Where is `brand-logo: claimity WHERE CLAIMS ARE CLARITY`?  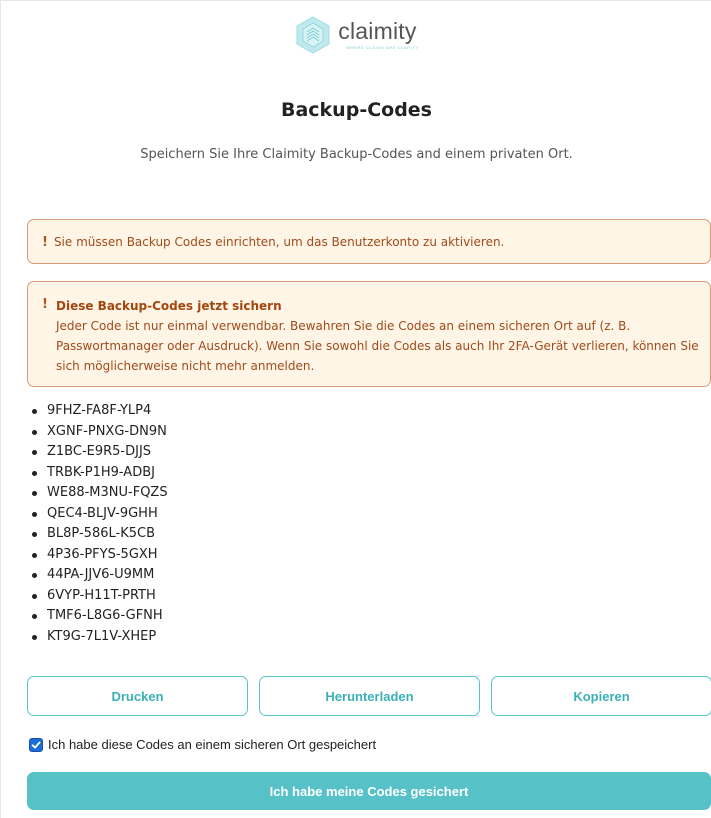 brand-logo: claimity WHERE CLAIMS ARE CLARITY is located at coordinates (356, 35).